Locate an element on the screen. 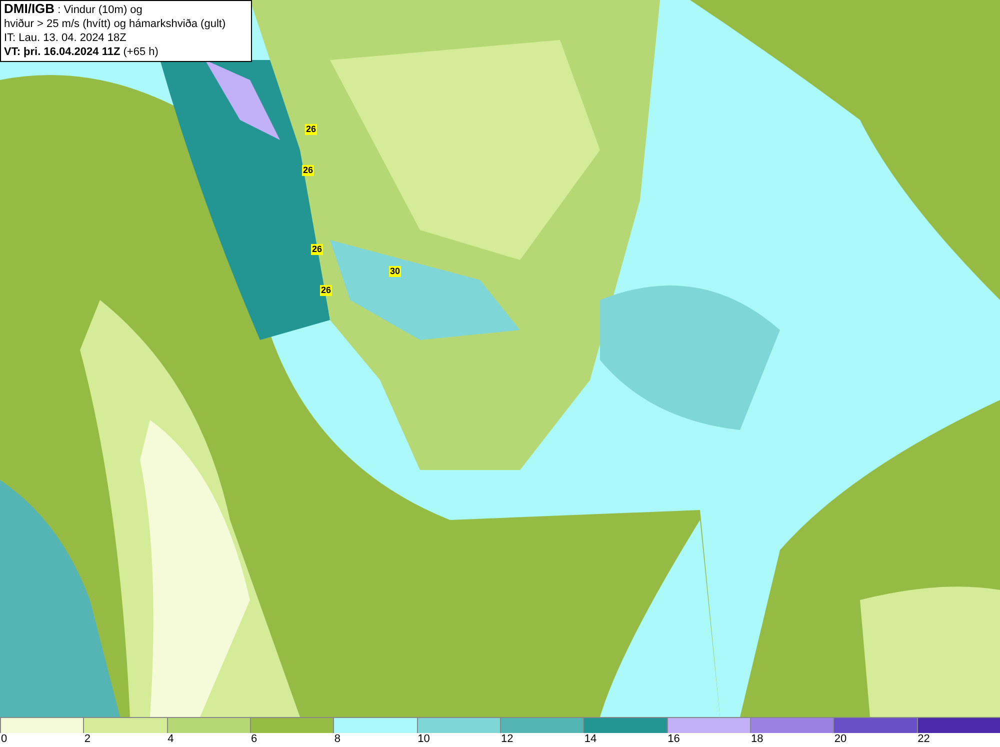  legend-label: 18 is located at coordinates (757, 739).